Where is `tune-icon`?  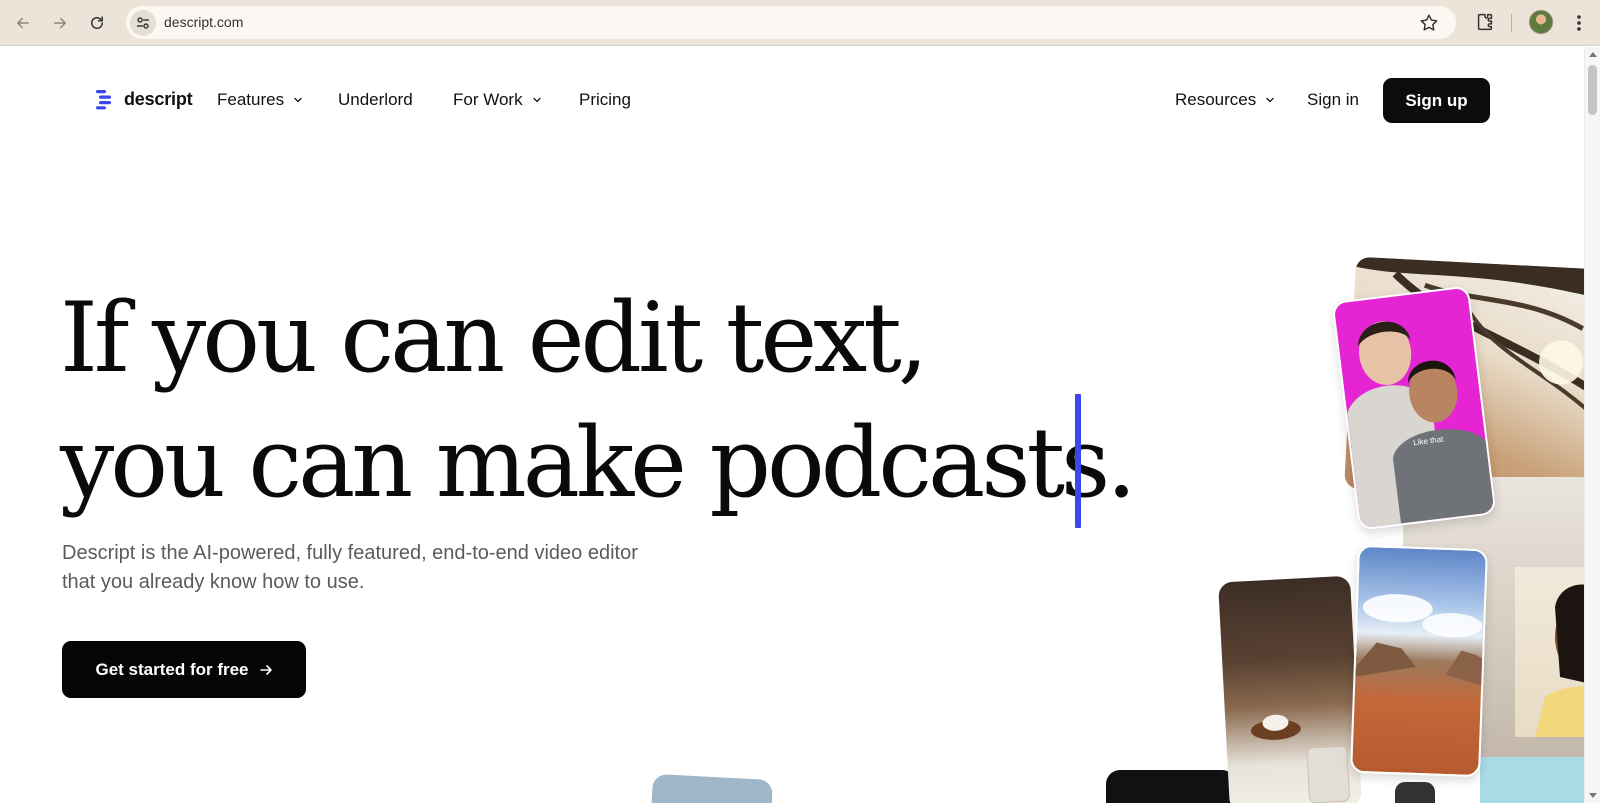 tune-icon is located at coordinates (143, 23).